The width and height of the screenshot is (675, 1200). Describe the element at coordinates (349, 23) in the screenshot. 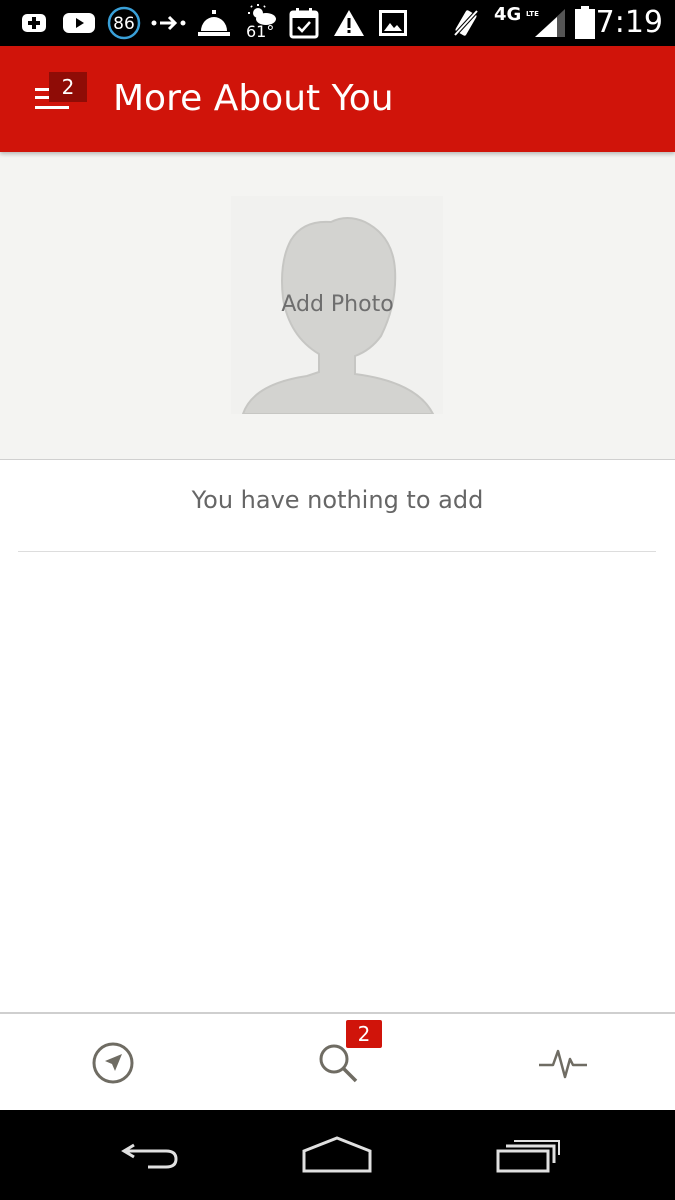

I see `warning-icon` at that location.